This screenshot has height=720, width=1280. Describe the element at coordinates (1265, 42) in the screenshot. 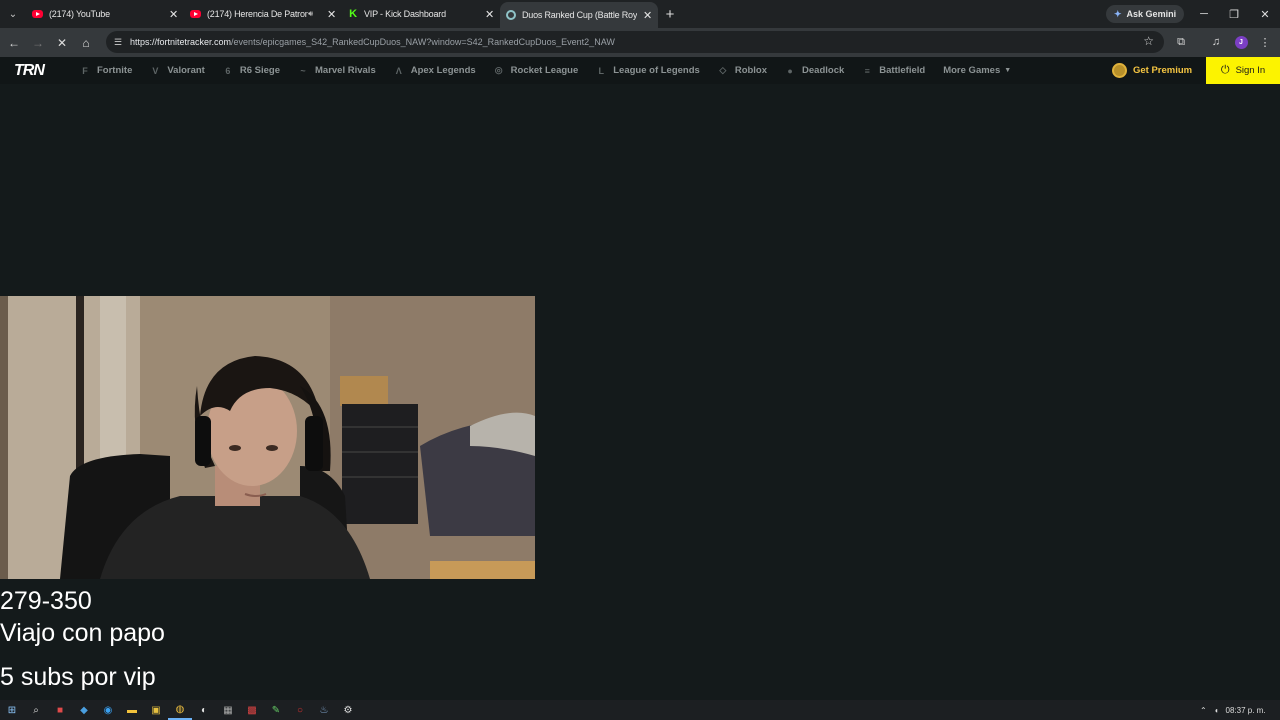

I see `browser-menu-icon: ⋮` at that location.